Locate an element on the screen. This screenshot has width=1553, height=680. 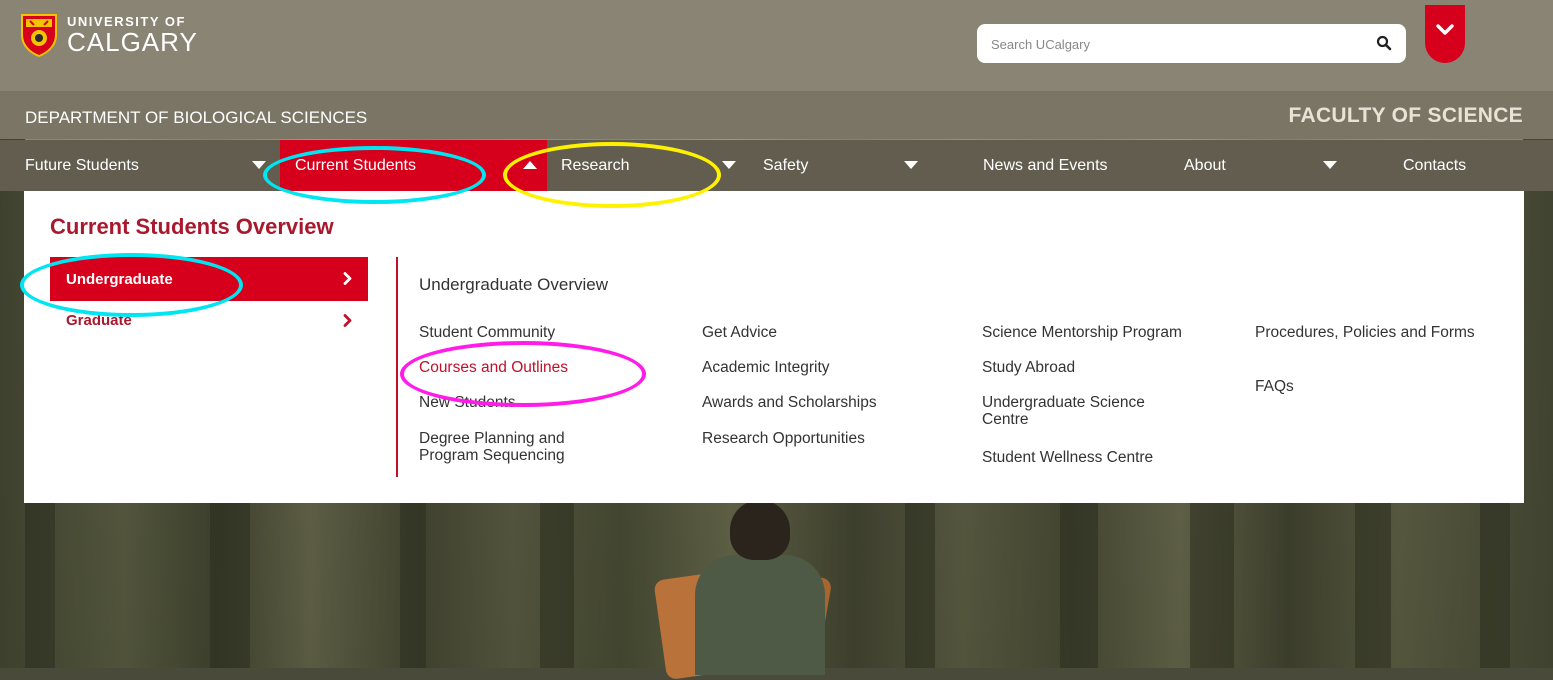
chevron-down-icon is located at coordinates (1445, 29).